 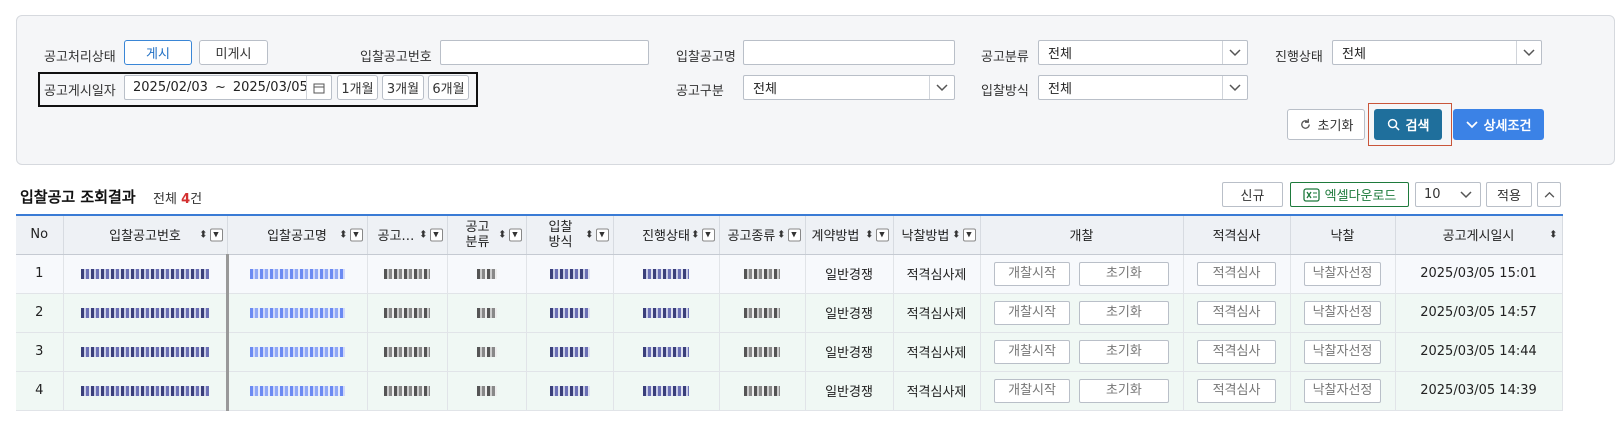 I want to click on col-notice-trunc: 공고… ⬍ ▼, so click(x=407, y=234).